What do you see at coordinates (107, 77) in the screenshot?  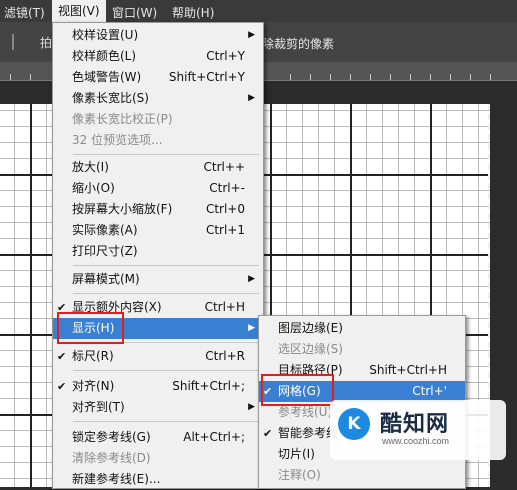 I see `item-label: 色域警告(W)` at bounding box center [107, 77].